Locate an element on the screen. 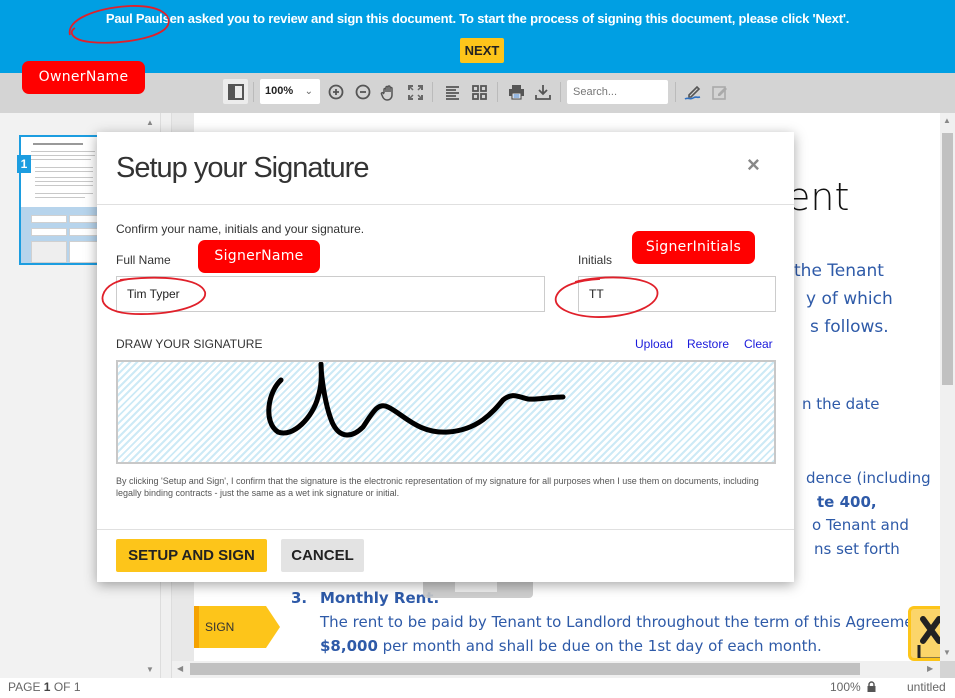 This screenshot has width=955, height=698. section-number: 3. is located at coordinates (299, 598).